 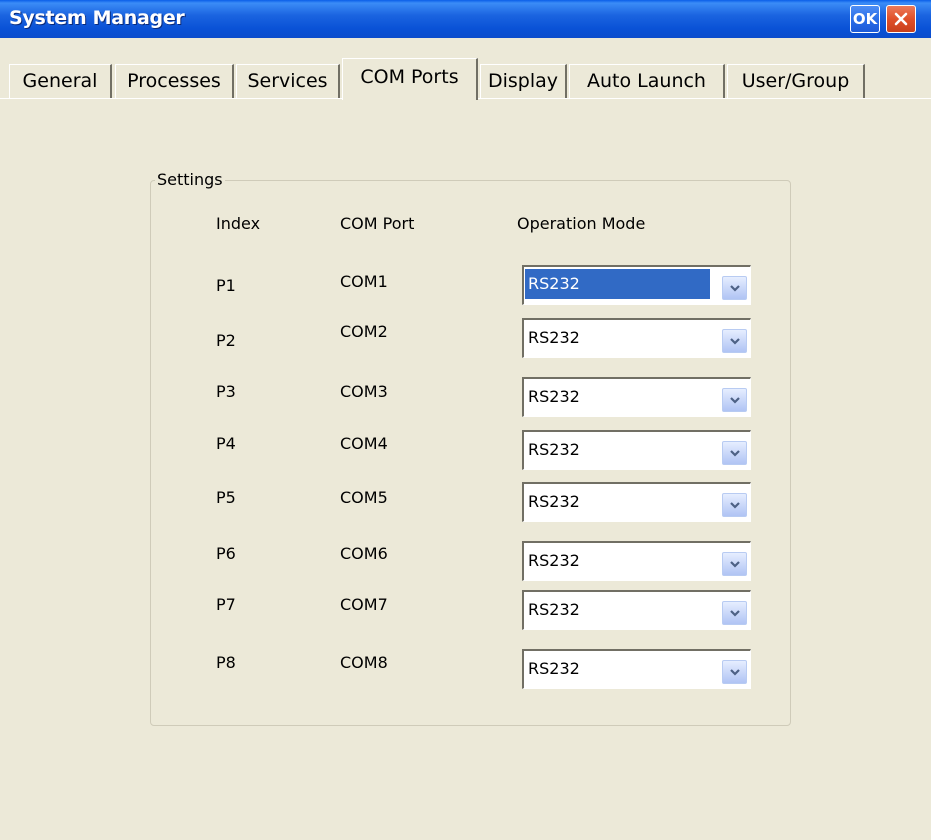 I want to click on row-com-port: COM6, so click(x=364, y=553).